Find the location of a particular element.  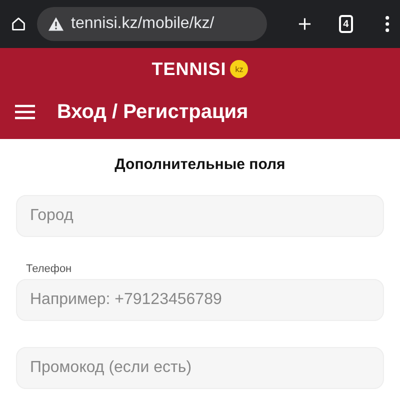

address-bar: tennisi.kz/mobile/kz/ is located at coordinates (152, 24).